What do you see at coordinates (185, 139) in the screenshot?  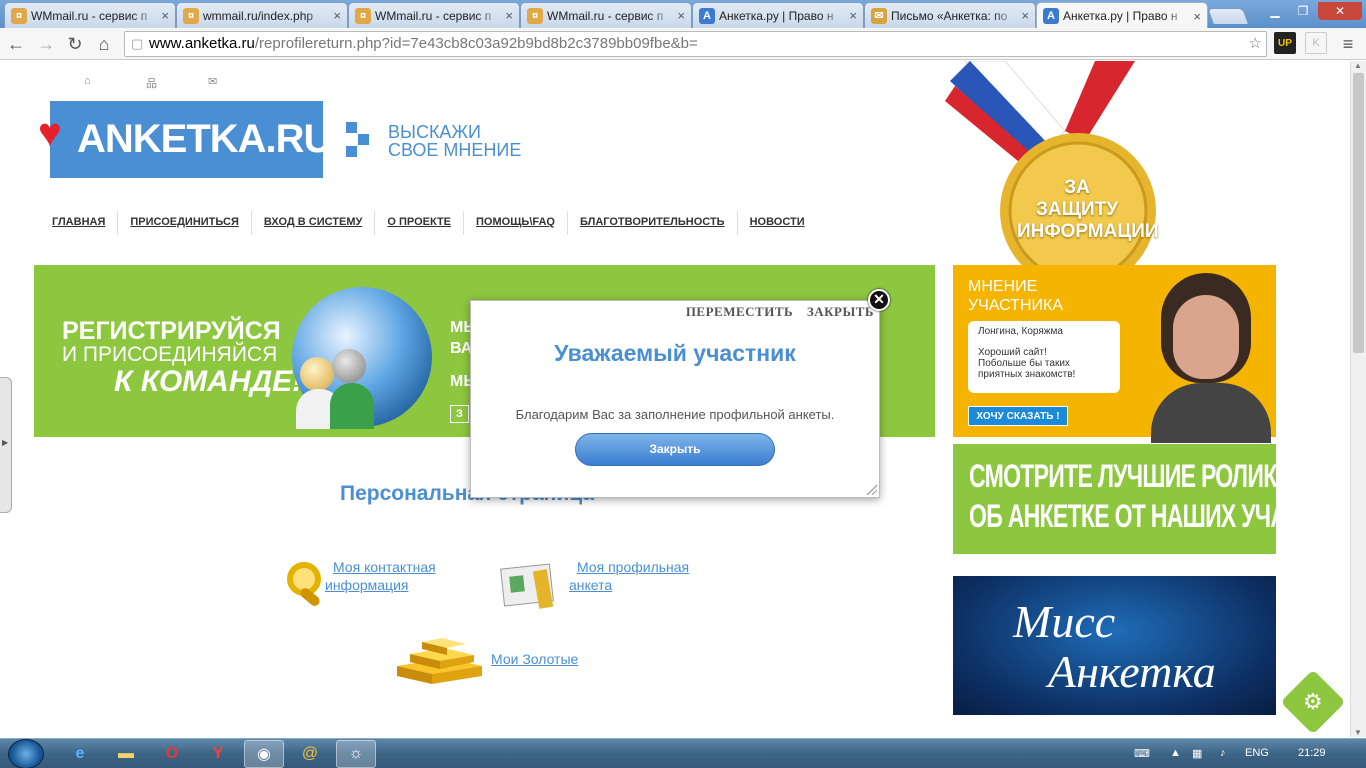 I see `site-logo: ♥ ANKETKA.RU` at bounding box center [185, 139].